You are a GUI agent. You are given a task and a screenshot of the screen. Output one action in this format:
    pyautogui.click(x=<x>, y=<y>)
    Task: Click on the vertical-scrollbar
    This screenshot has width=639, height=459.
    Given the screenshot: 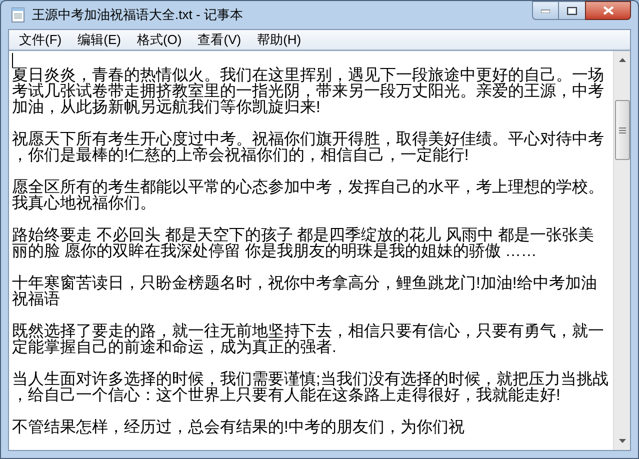 What is the action you would take?
    pyautogui.click(x=621, y=250)
    